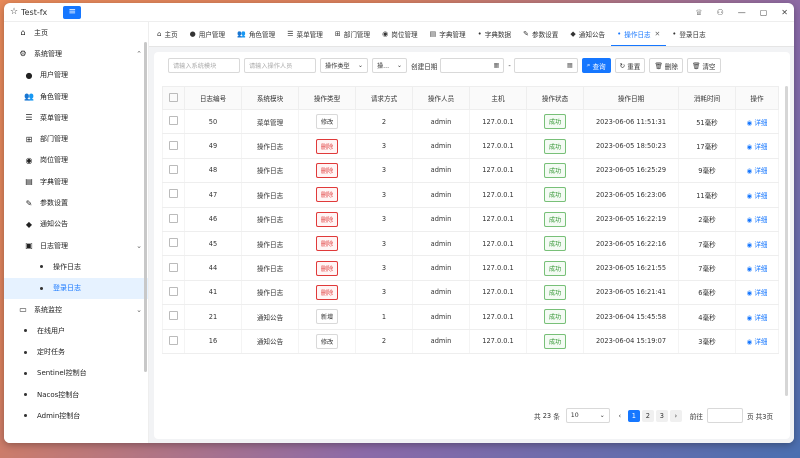 Image resolution: width=800 pixels, height=458 pixels. I want to click on sidebar-item: 定时任务, so click(76, 351).